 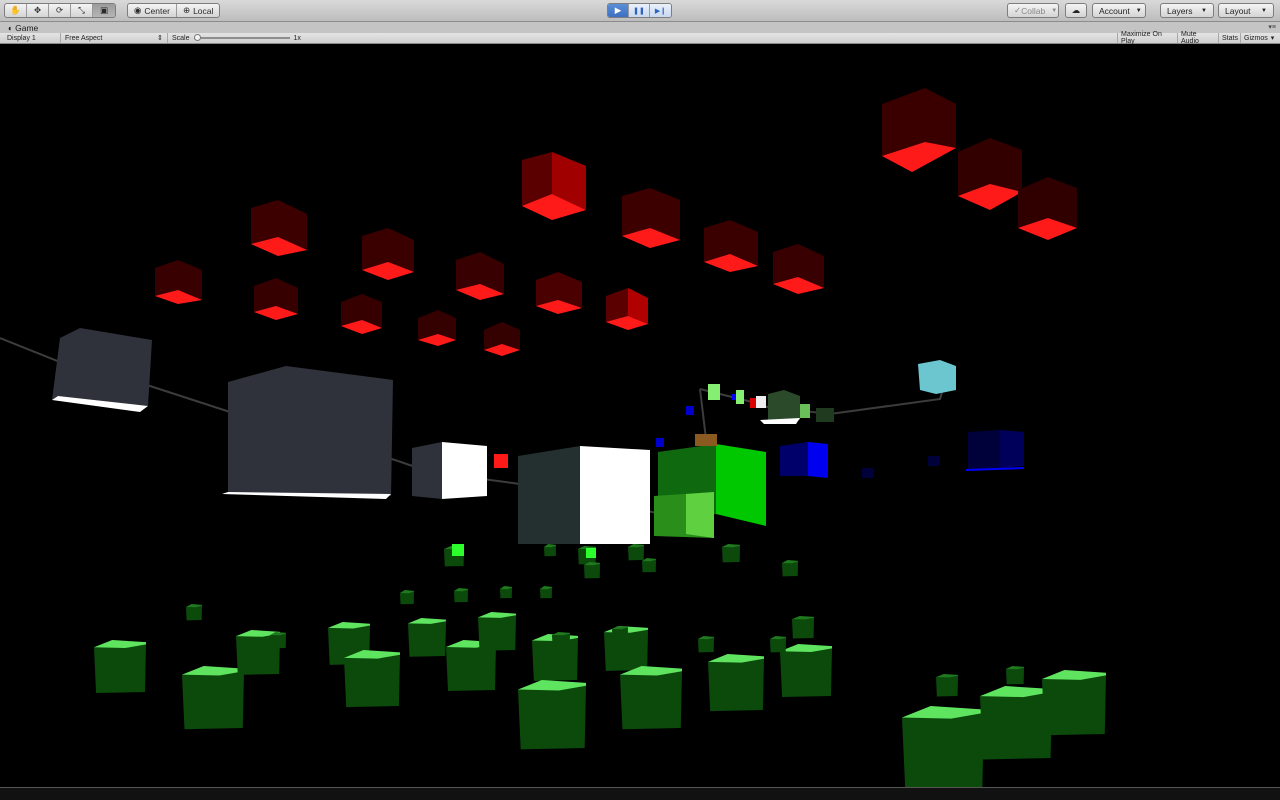 What do you see at coordinates (241, 37) in the screenshot?
I see `scale-slider` at bounding box center [241, 37].